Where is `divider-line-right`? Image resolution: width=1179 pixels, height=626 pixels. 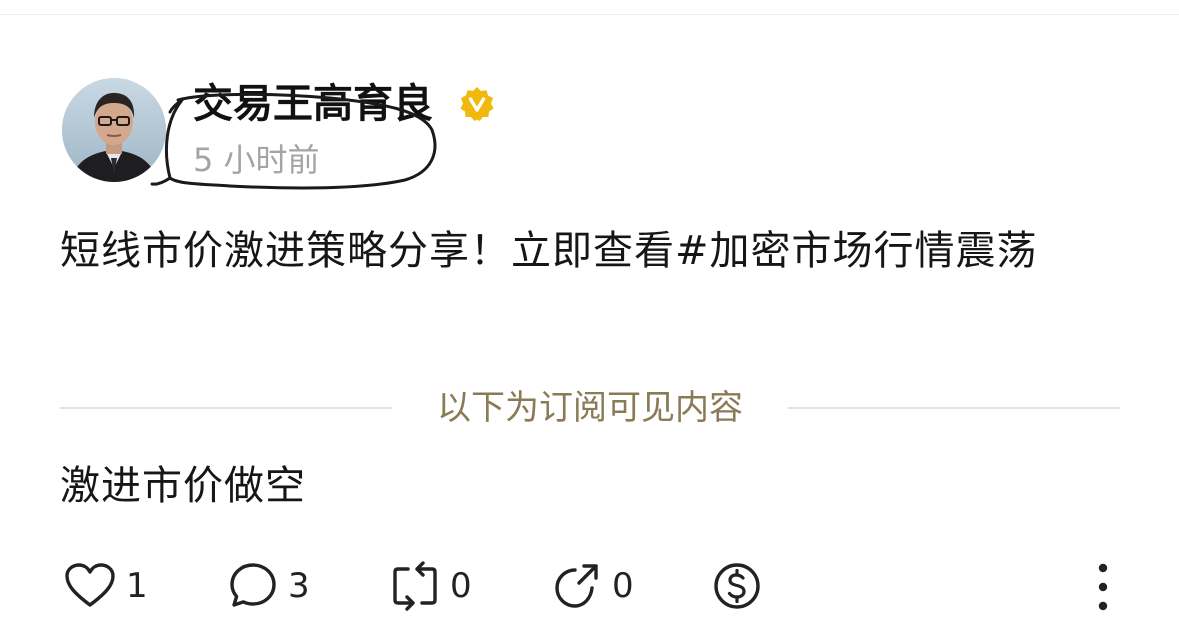 divider-line-right is located at coordinates (954, 408).